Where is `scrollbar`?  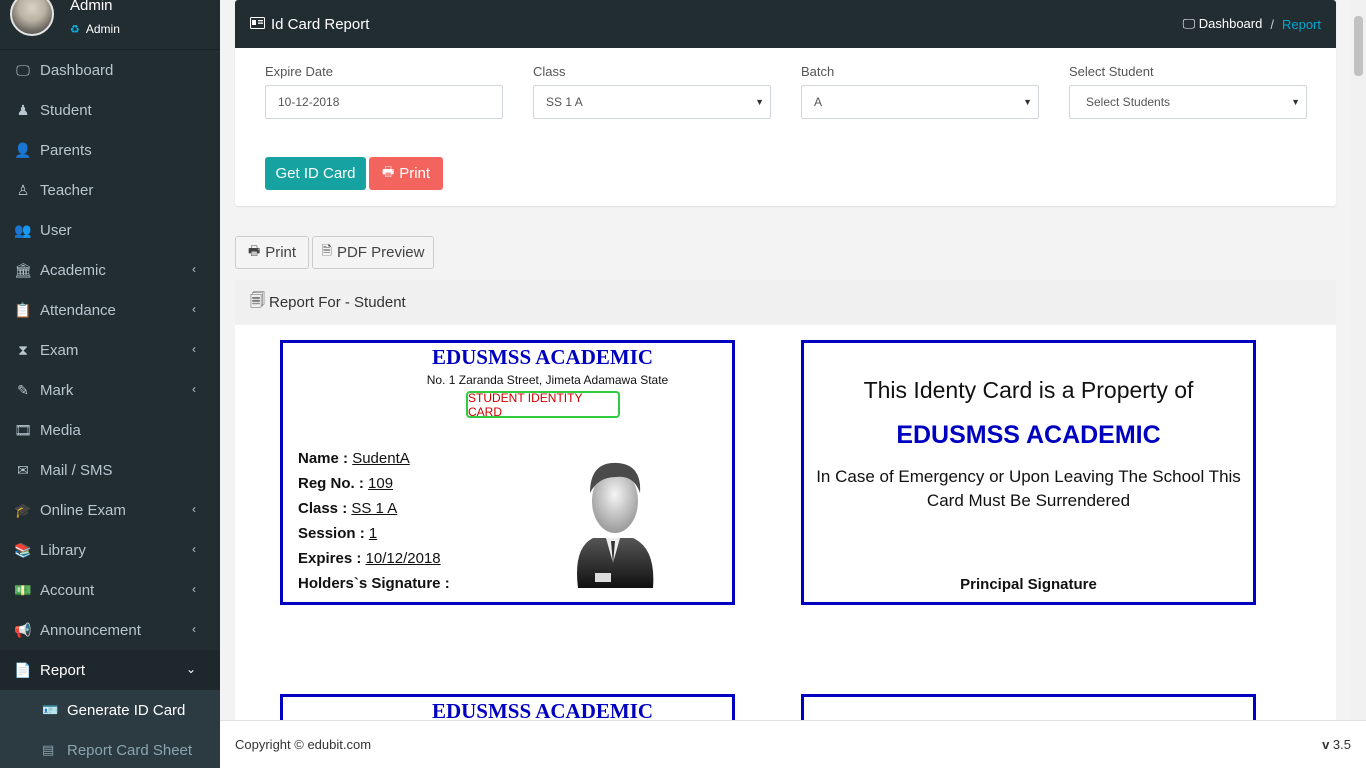
scrollbar is located at coordinates (1358, 360).